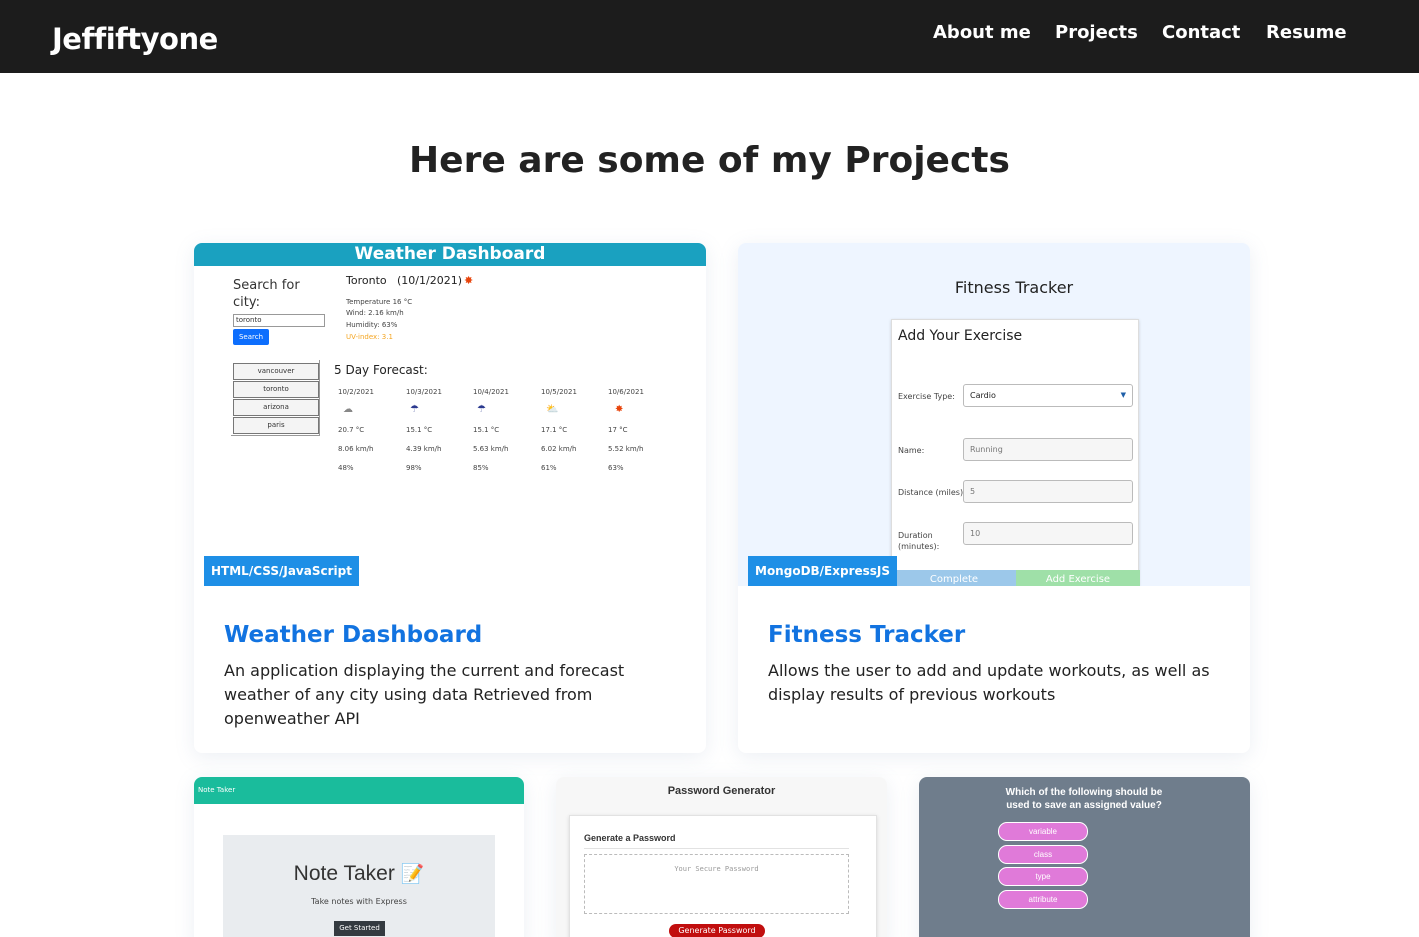  What do you see at coordinates (429, 280) in the screenshot?
I see `weather-preview-current-date: (10/1/2021)` at bounding box center [429, 280].